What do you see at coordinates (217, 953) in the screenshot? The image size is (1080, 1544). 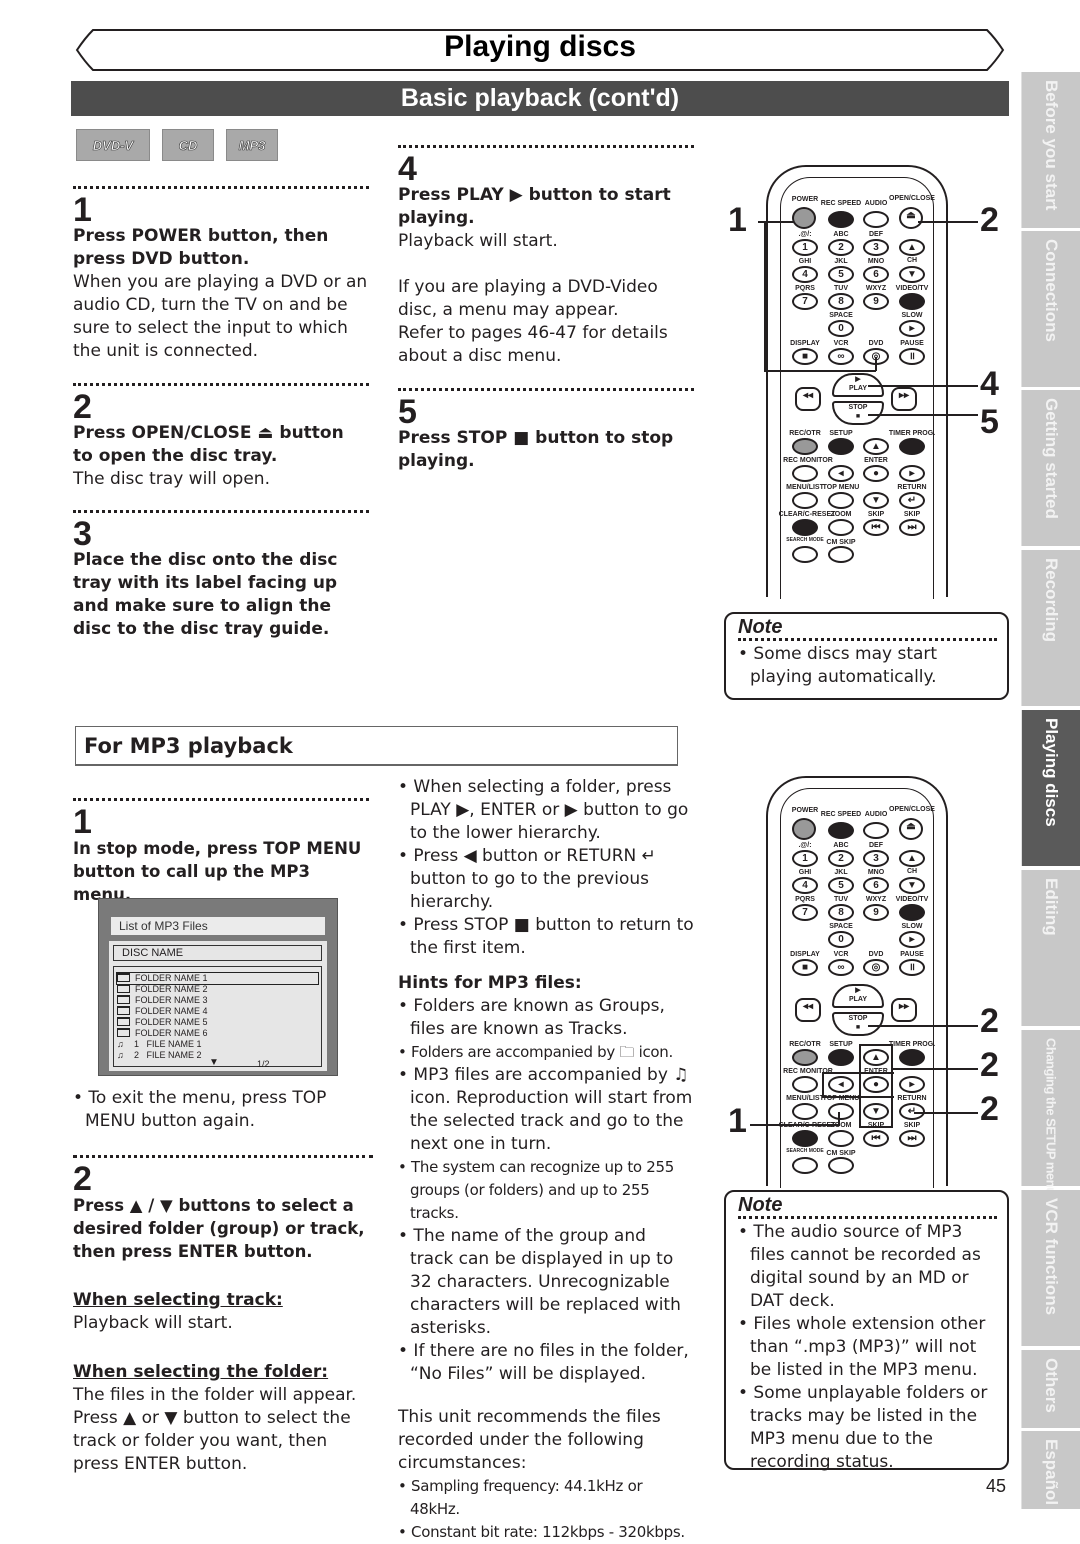 I see `disc-name: DISC NAME` at bounding box center [217, 953].